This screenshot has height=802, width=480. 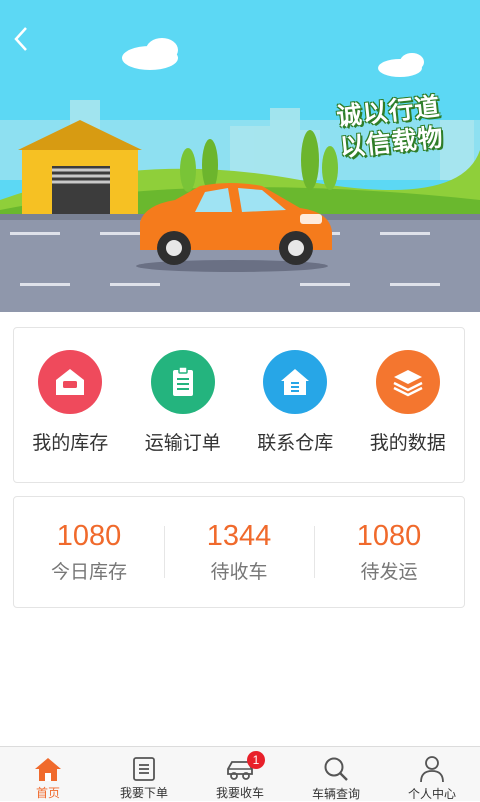 I want to click on search-icon, so click(x=336, y=769).